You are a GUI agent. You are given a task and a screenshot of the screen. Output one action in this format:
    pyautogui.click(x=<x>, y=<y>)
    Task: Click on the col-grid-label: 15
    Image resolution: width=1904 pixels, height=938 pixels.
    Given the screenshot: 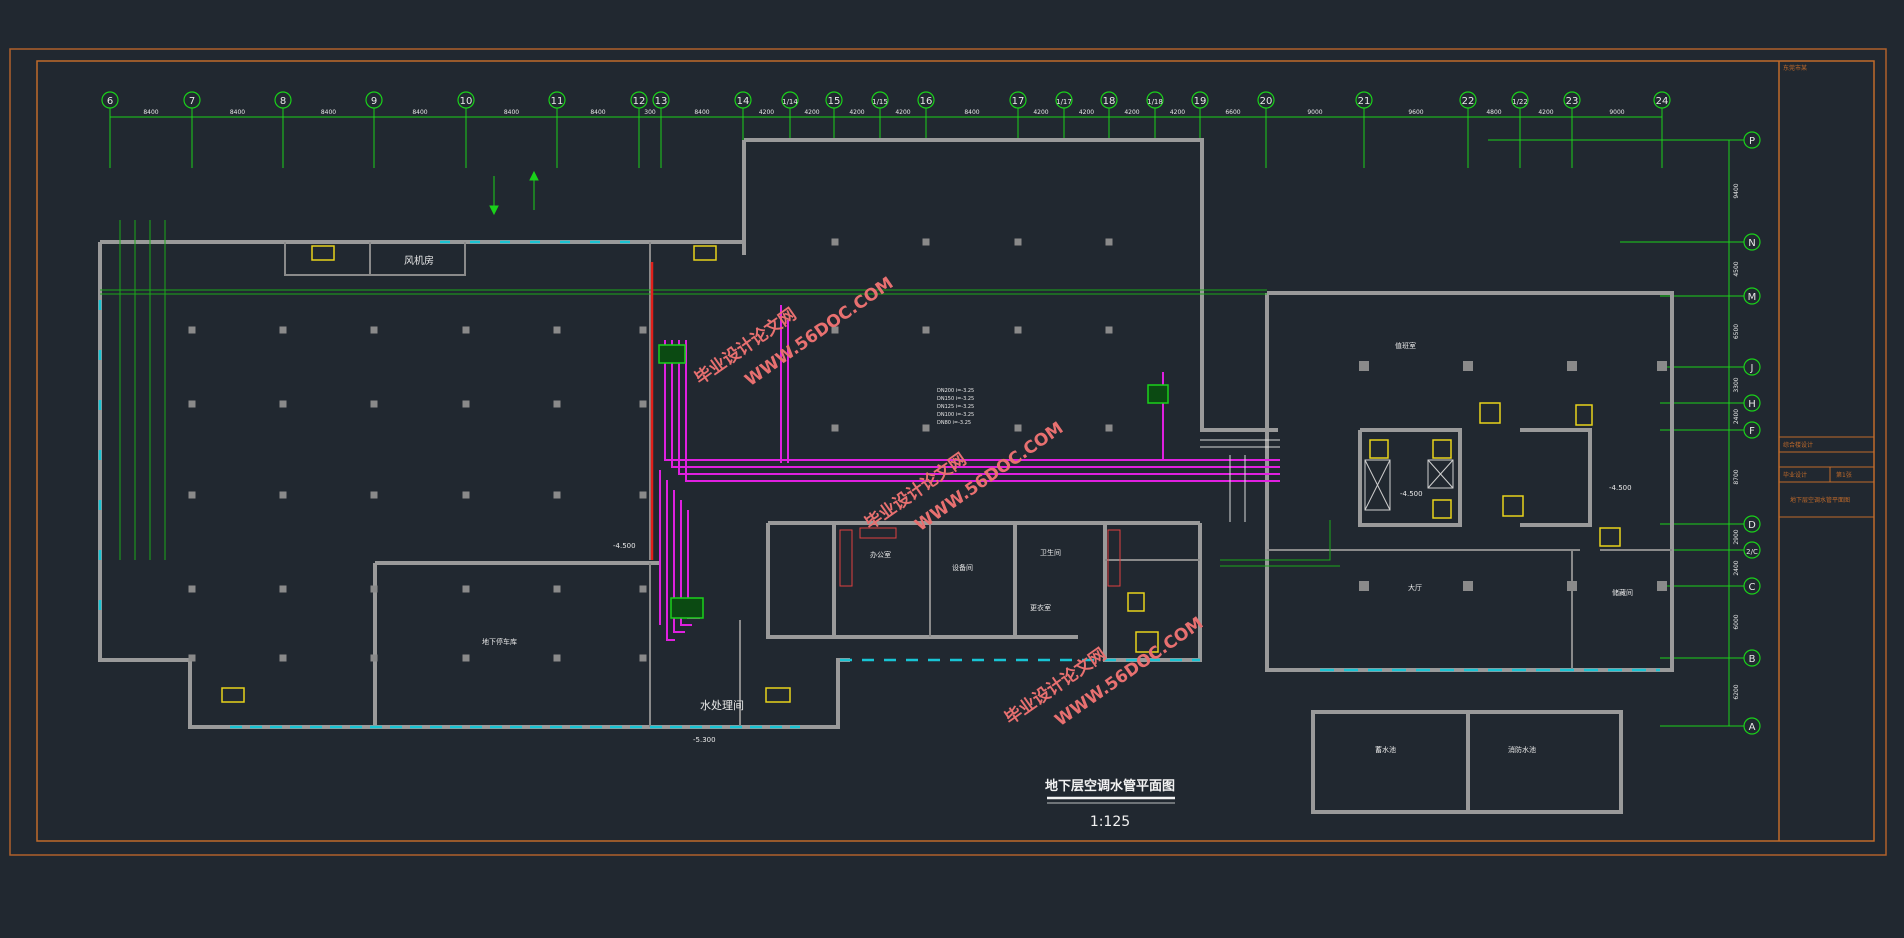 What is the action you would take?
    pyautogui.click(x=834, y=101)
    